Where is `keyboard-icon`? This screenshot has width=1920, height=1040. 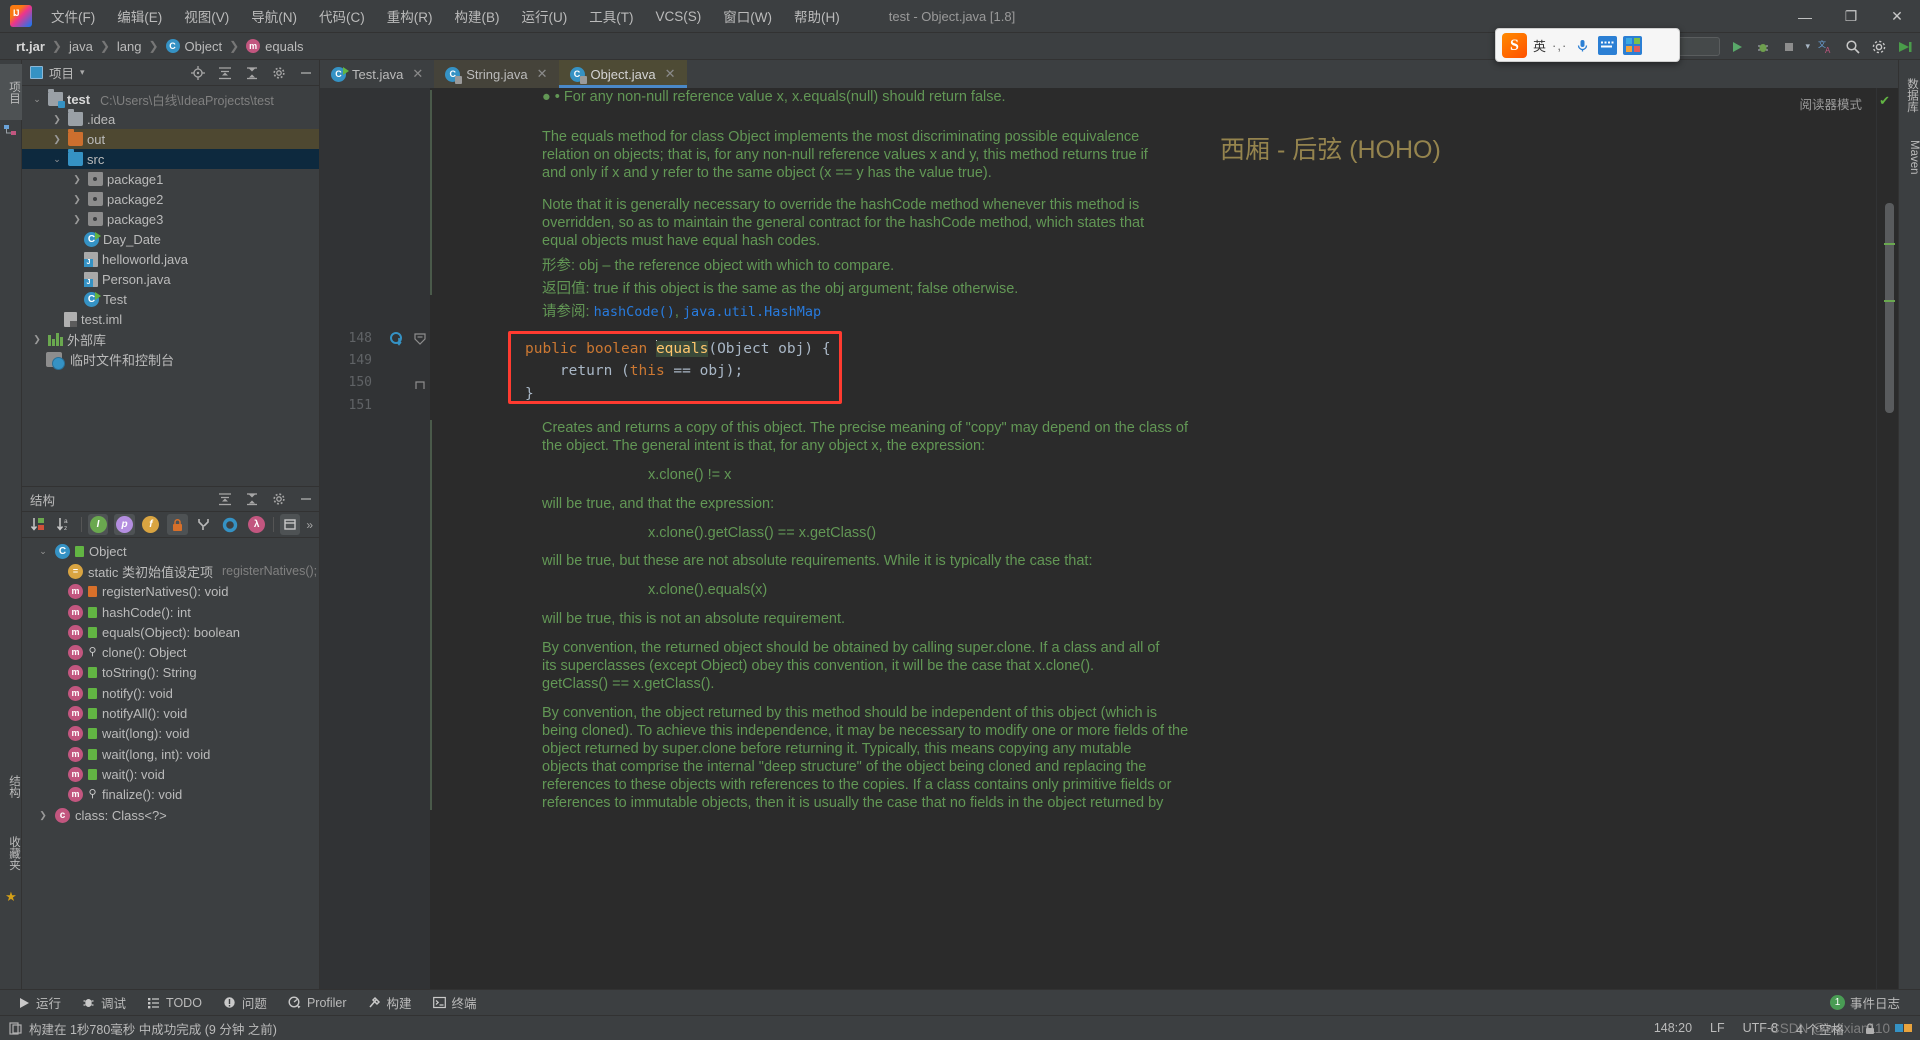 keyboard-icon is located at coordinates (1608, 45).